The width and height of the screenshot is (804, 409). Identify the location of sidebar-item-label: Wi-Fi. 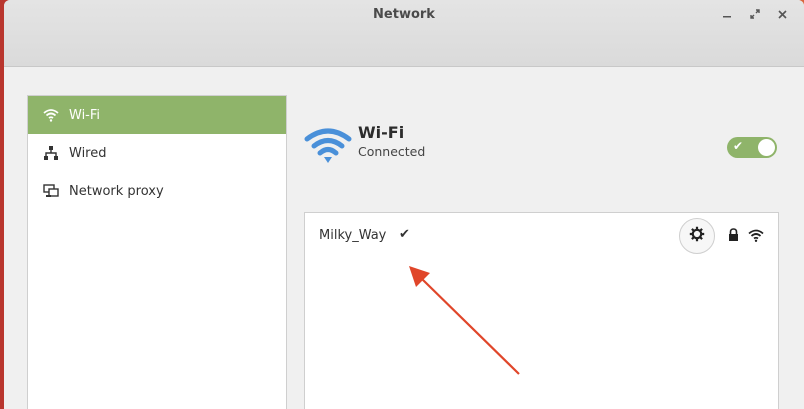
(85, 115).